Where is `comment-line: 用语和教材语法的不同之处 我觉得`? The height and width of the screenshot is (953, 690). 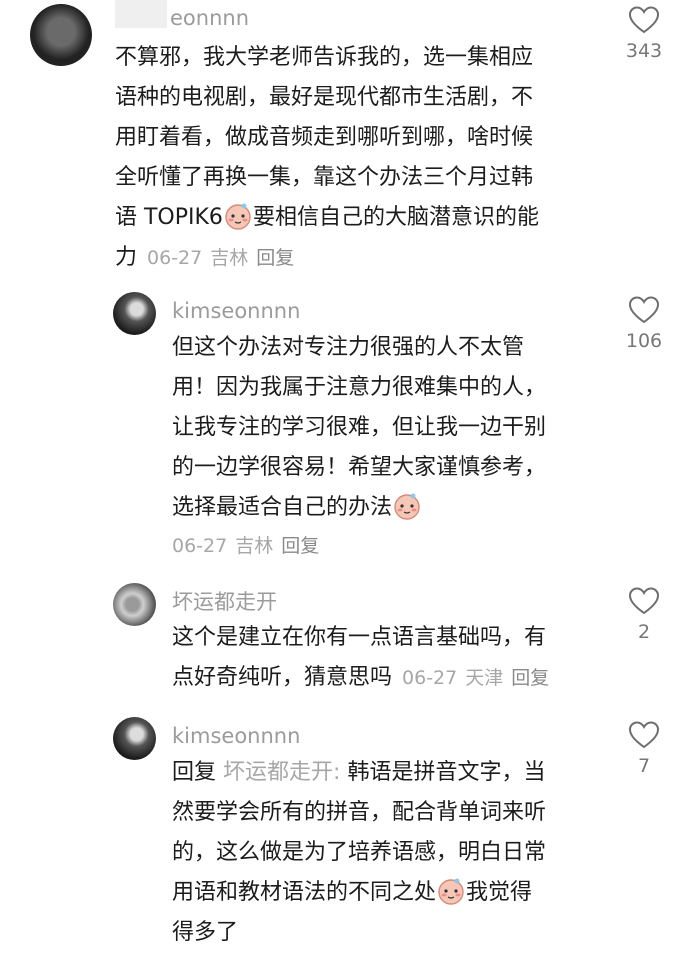 comment-line: 用语和教材语法的不同之处 我觉得 is located at coordinates (387, 893).